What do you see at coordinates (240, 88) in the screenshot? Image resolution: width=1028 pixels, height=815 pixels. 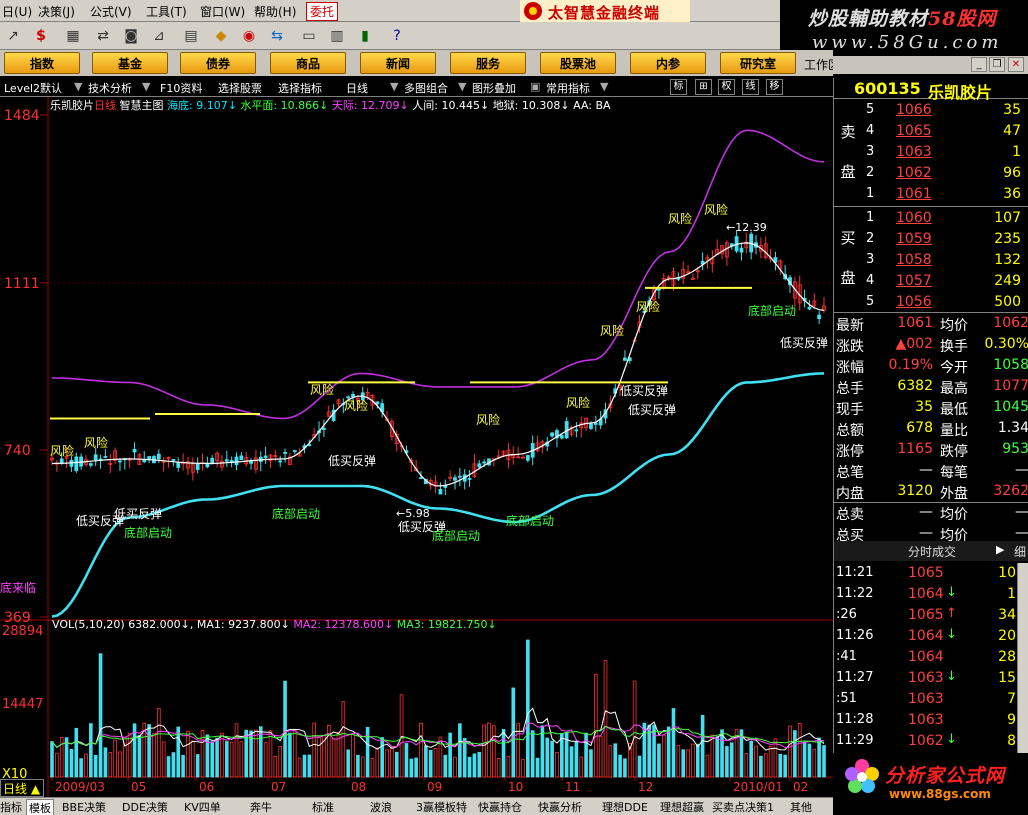 I see `pick-stock-button: 选择股票` at bounding box center [240, 88].